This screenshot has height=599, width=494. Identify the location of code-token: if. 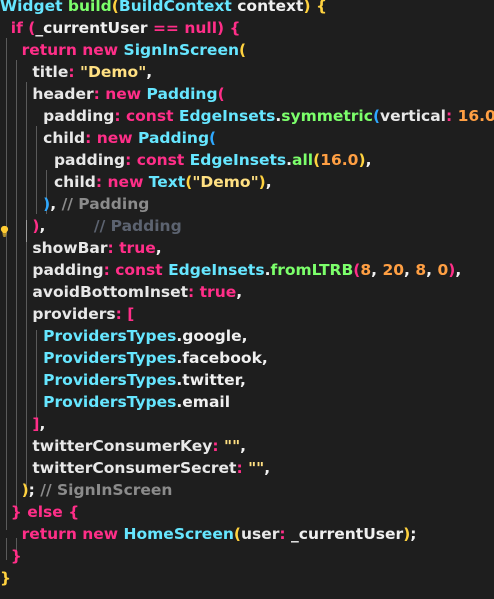
(14, 28).